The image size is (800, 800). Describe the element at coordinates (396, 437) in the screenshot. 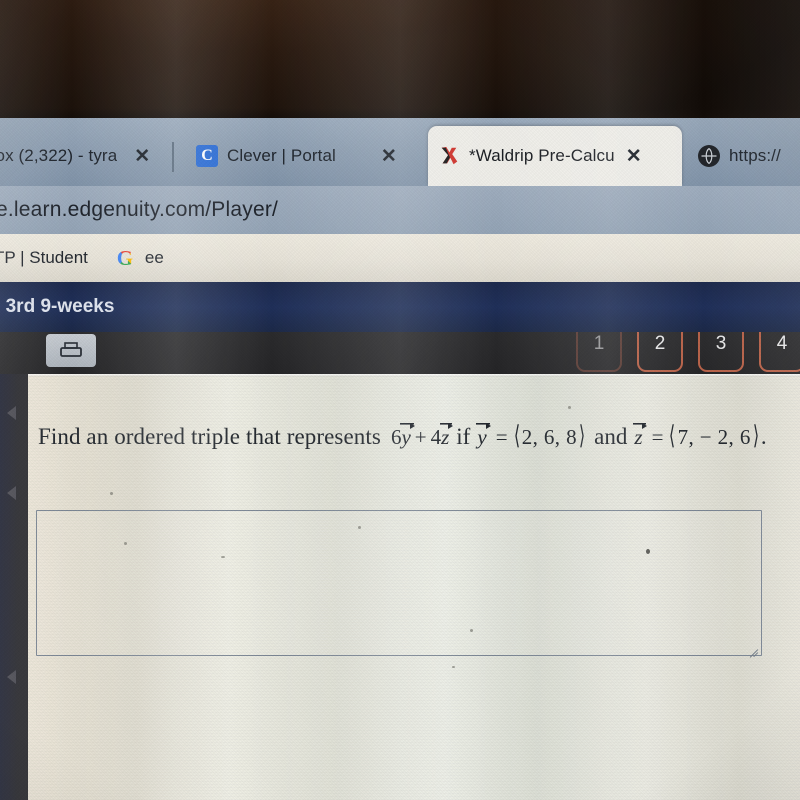

I see `coefficient-6: 6` at that location.